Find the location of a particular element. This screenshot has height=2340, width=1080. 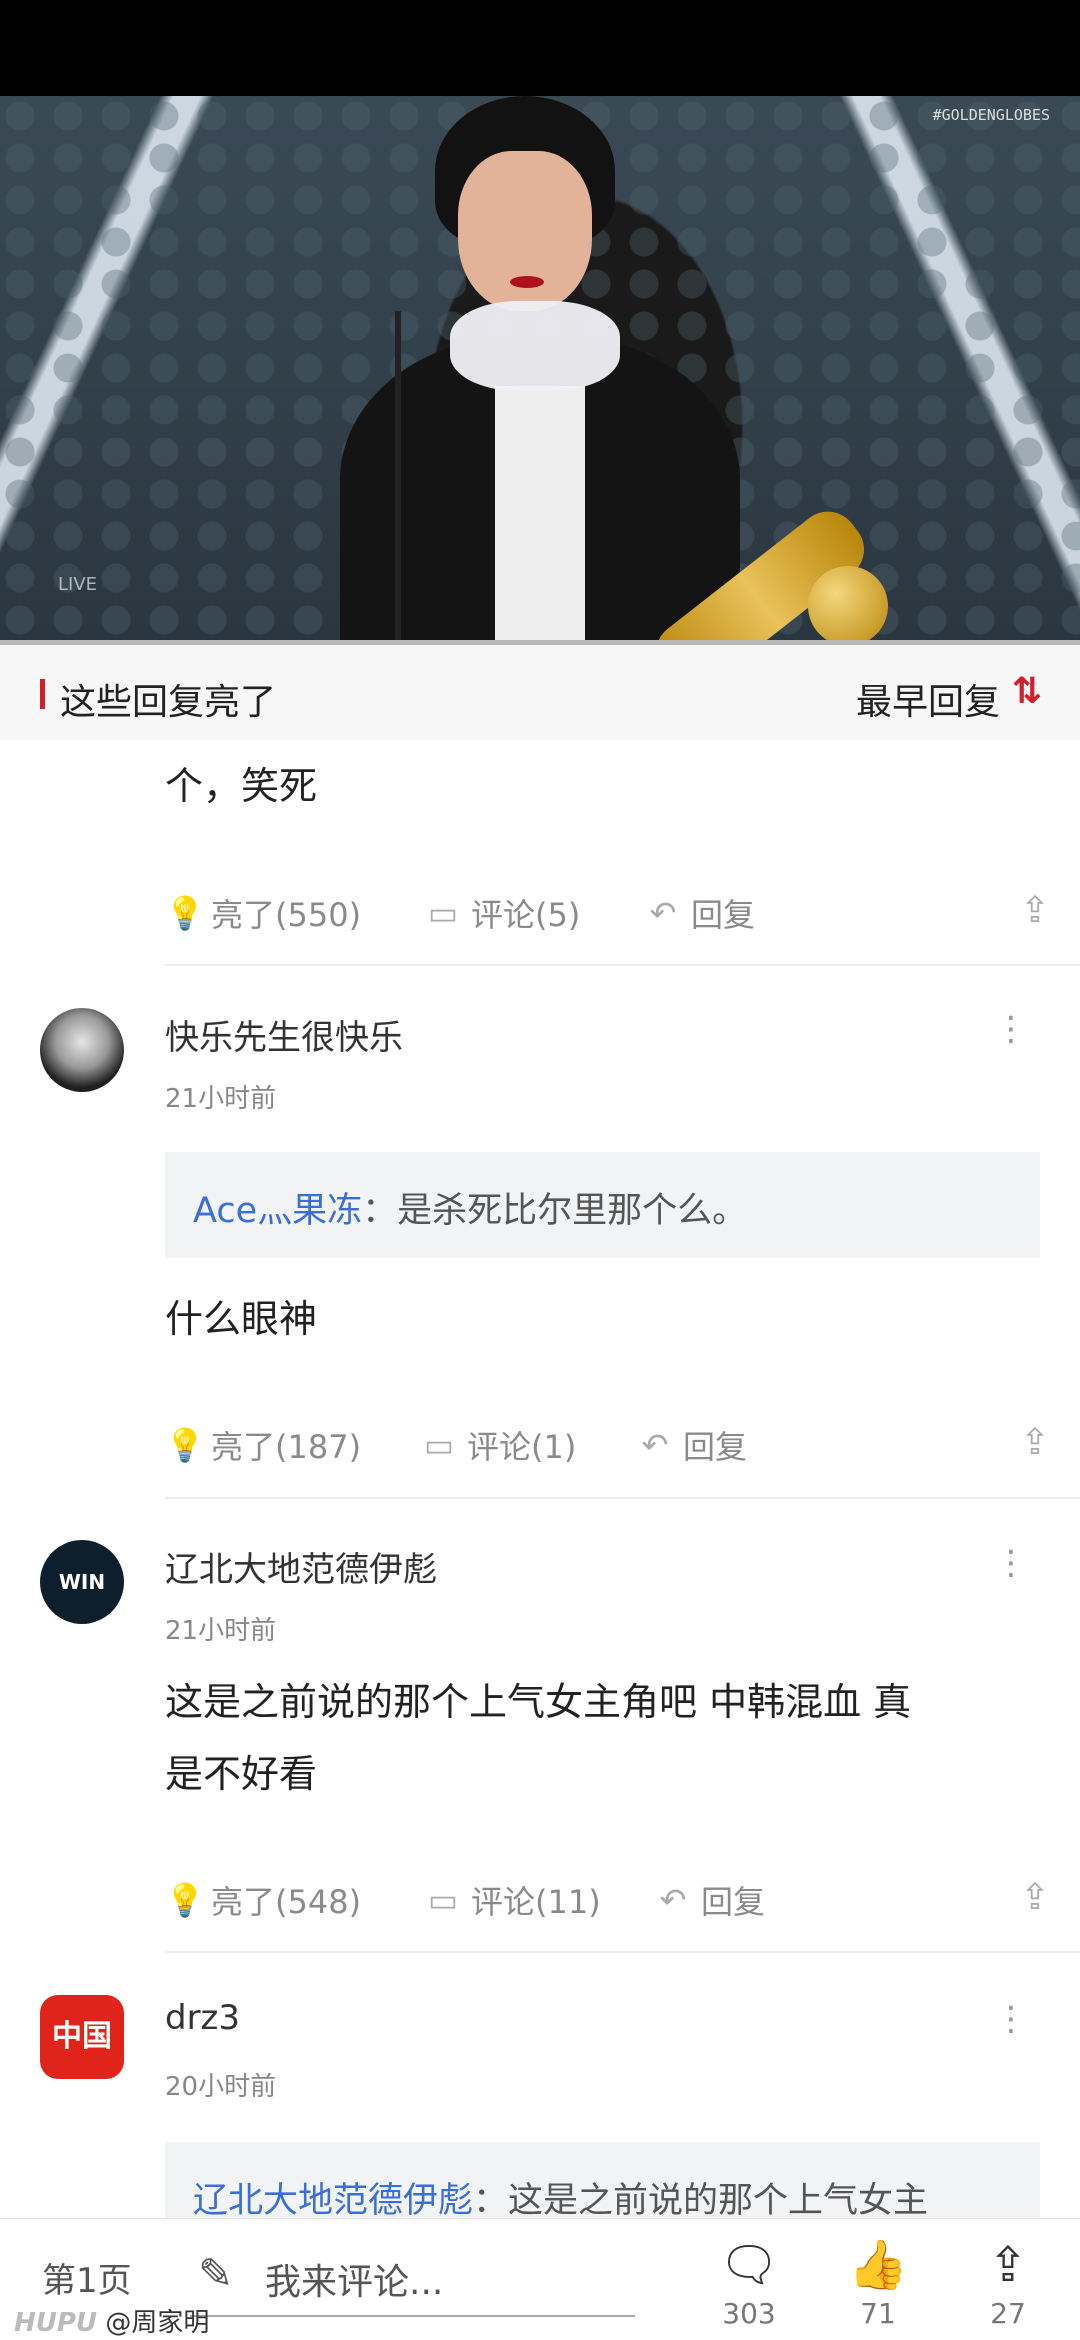

comment-button: ▭ 评论(11) is located at coordinates (513, 1900).